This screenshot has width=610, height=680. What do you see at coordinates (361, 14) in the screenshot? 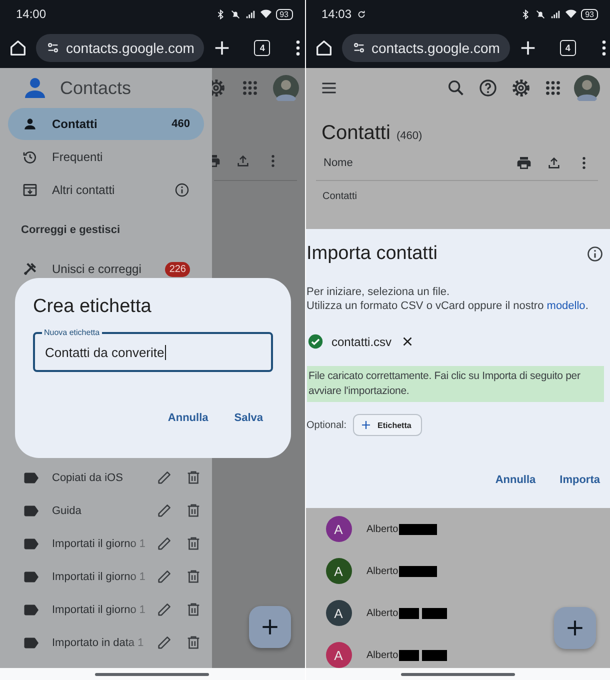
I see `sync-icon` at bounding box center [361, 14].